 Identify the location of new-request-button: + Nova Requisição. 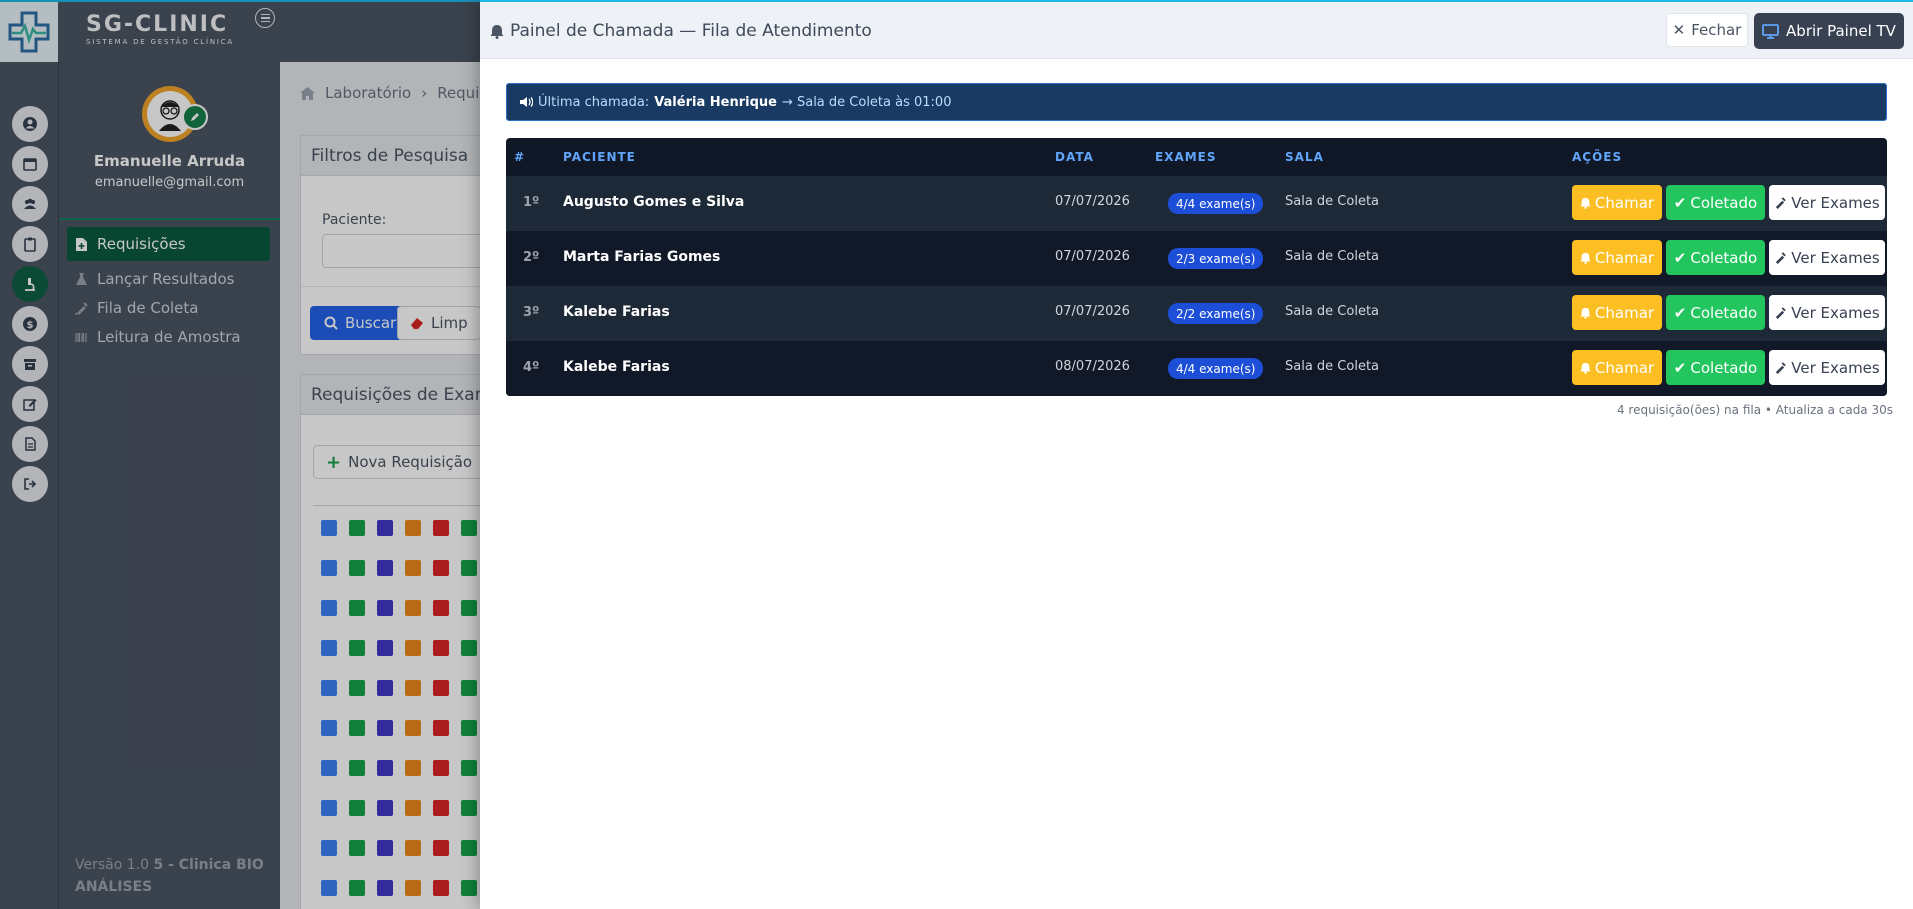
(399, 462).